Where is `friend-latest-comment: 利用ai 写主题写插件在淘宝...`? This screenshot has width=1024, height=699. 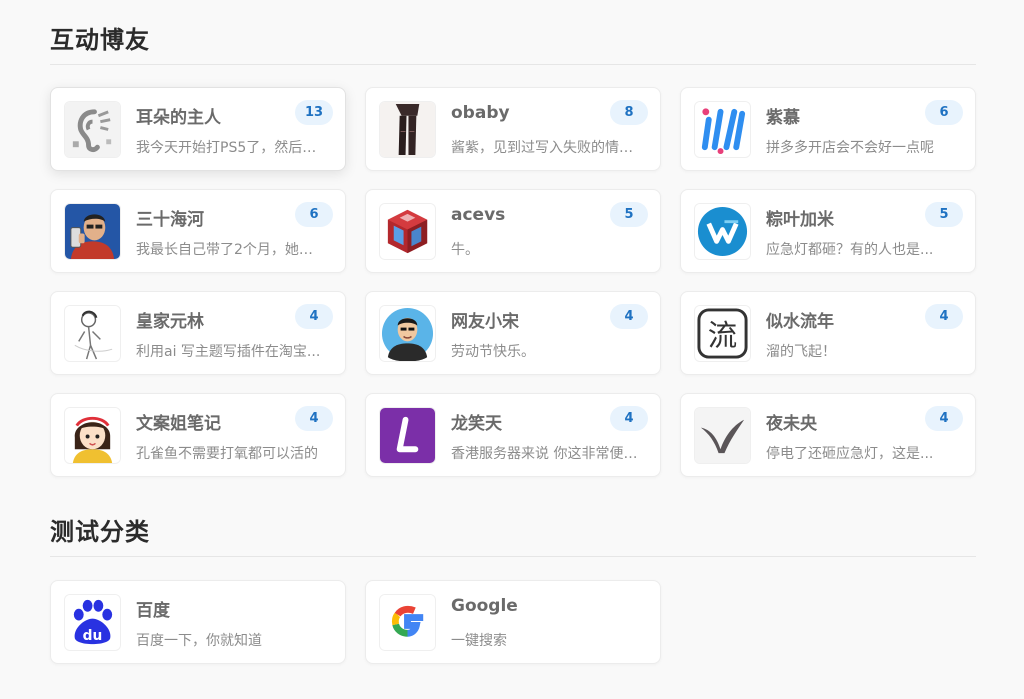
friend-latest-comment: 利用ai 写主题写插件在淘宝... is located at coordinates (228, 352).